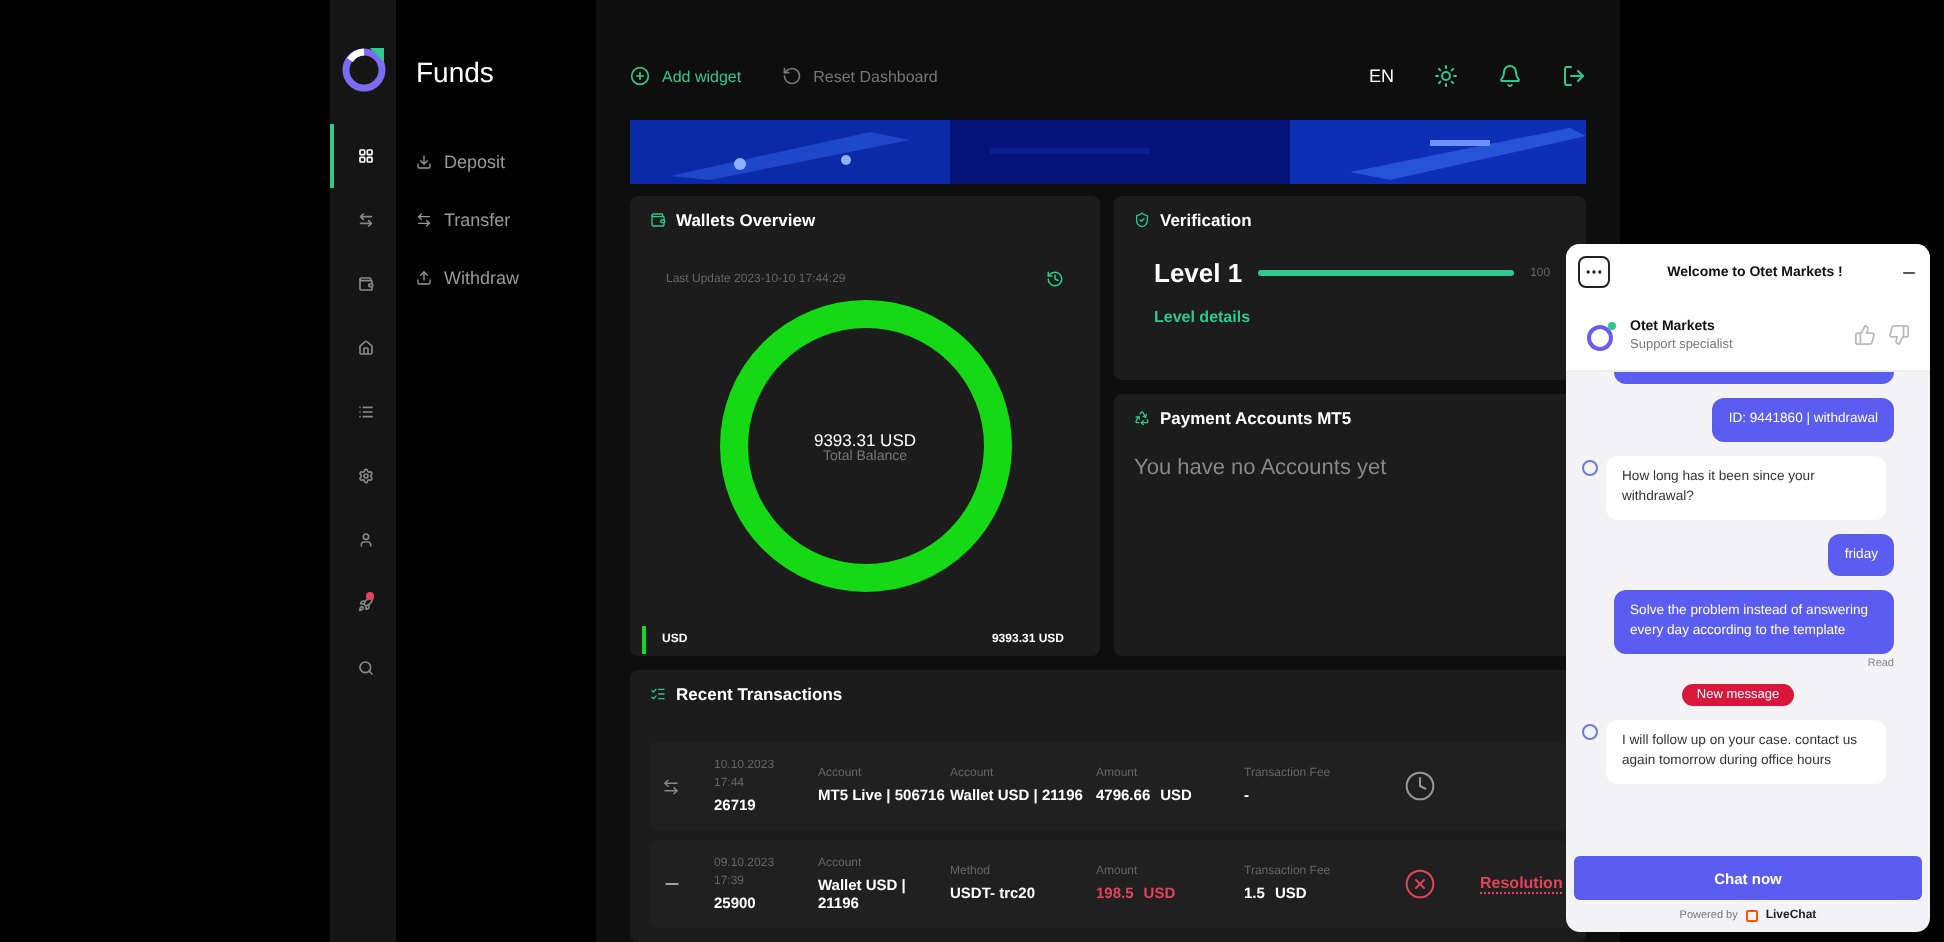 The height and width of the screenshot is (942, 1944). What do you see at coordinates (477, 219) in the screenshot?
I see `nav-link-label: Transfer` at bounding box center [477, 219].